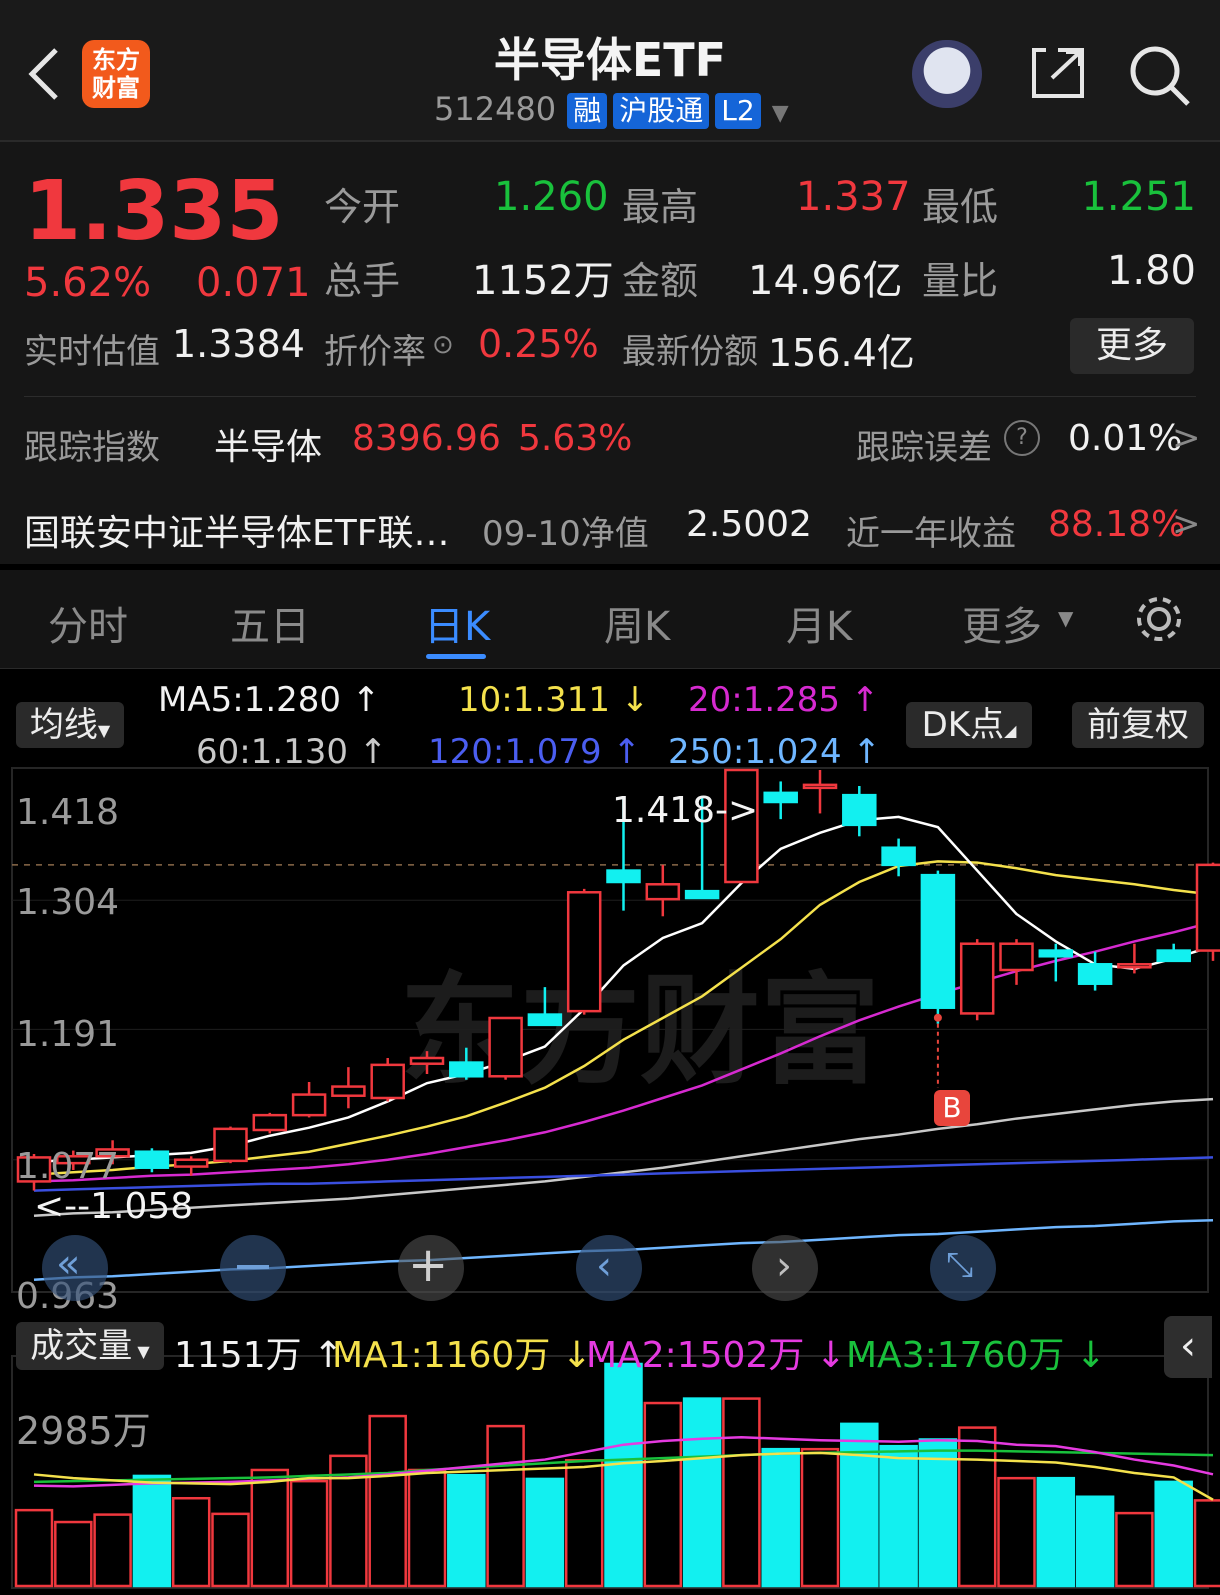 This screenshot has height=1595, width=1220. What do you see at coordinates (68, 902) in the screenshot?
I see `y-tick-2: 1.304` at bounding box center [68, 902].